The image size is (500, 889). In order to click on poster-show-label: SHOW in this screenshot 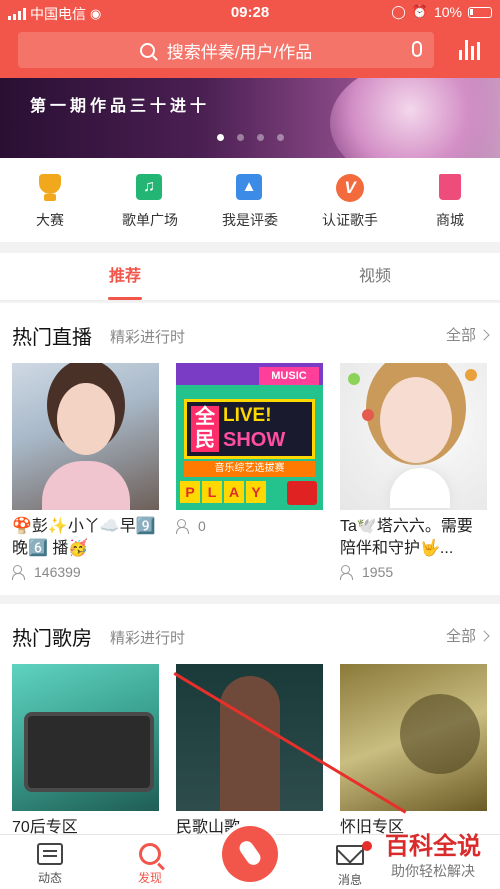, I will do `click(254, 440)`.